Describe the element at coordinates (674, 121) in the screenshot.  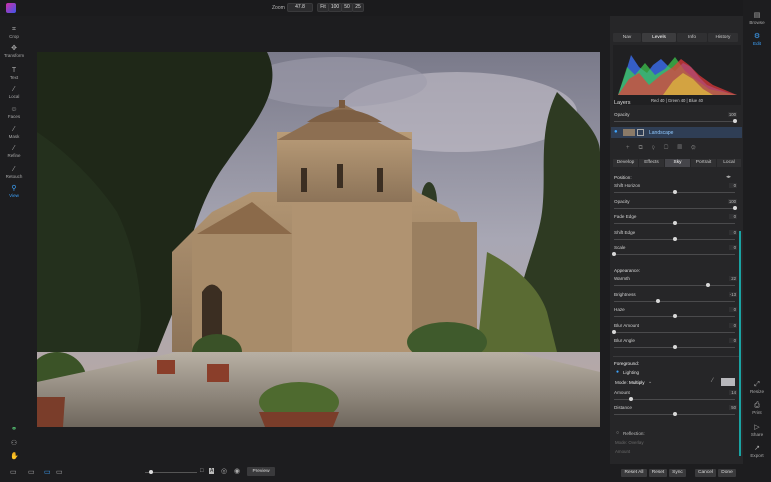
I see `layer-opacity-slider` at that location.